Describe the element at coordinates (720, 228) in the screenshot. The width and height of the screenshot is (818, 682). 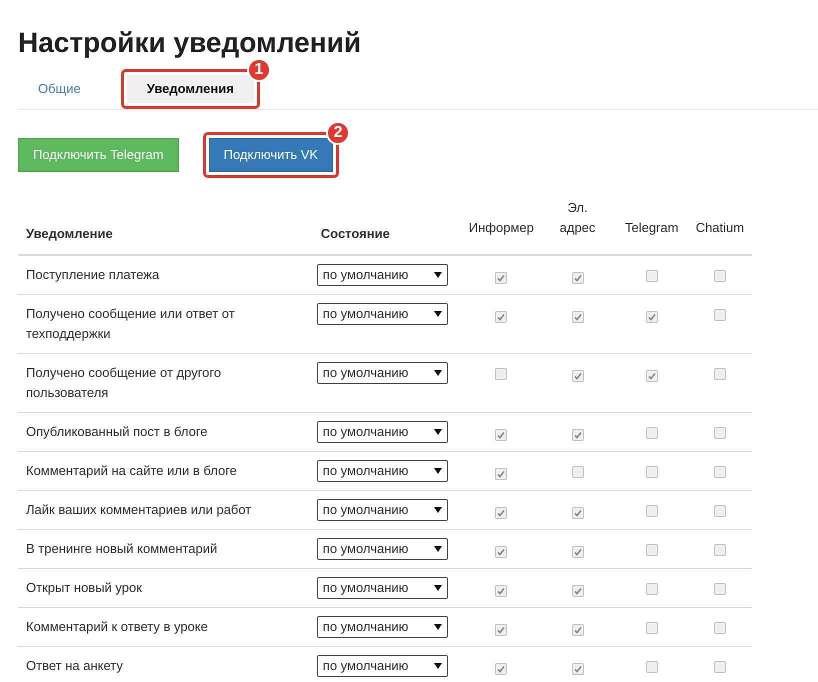
I see `column-header: Chatium` at that location.